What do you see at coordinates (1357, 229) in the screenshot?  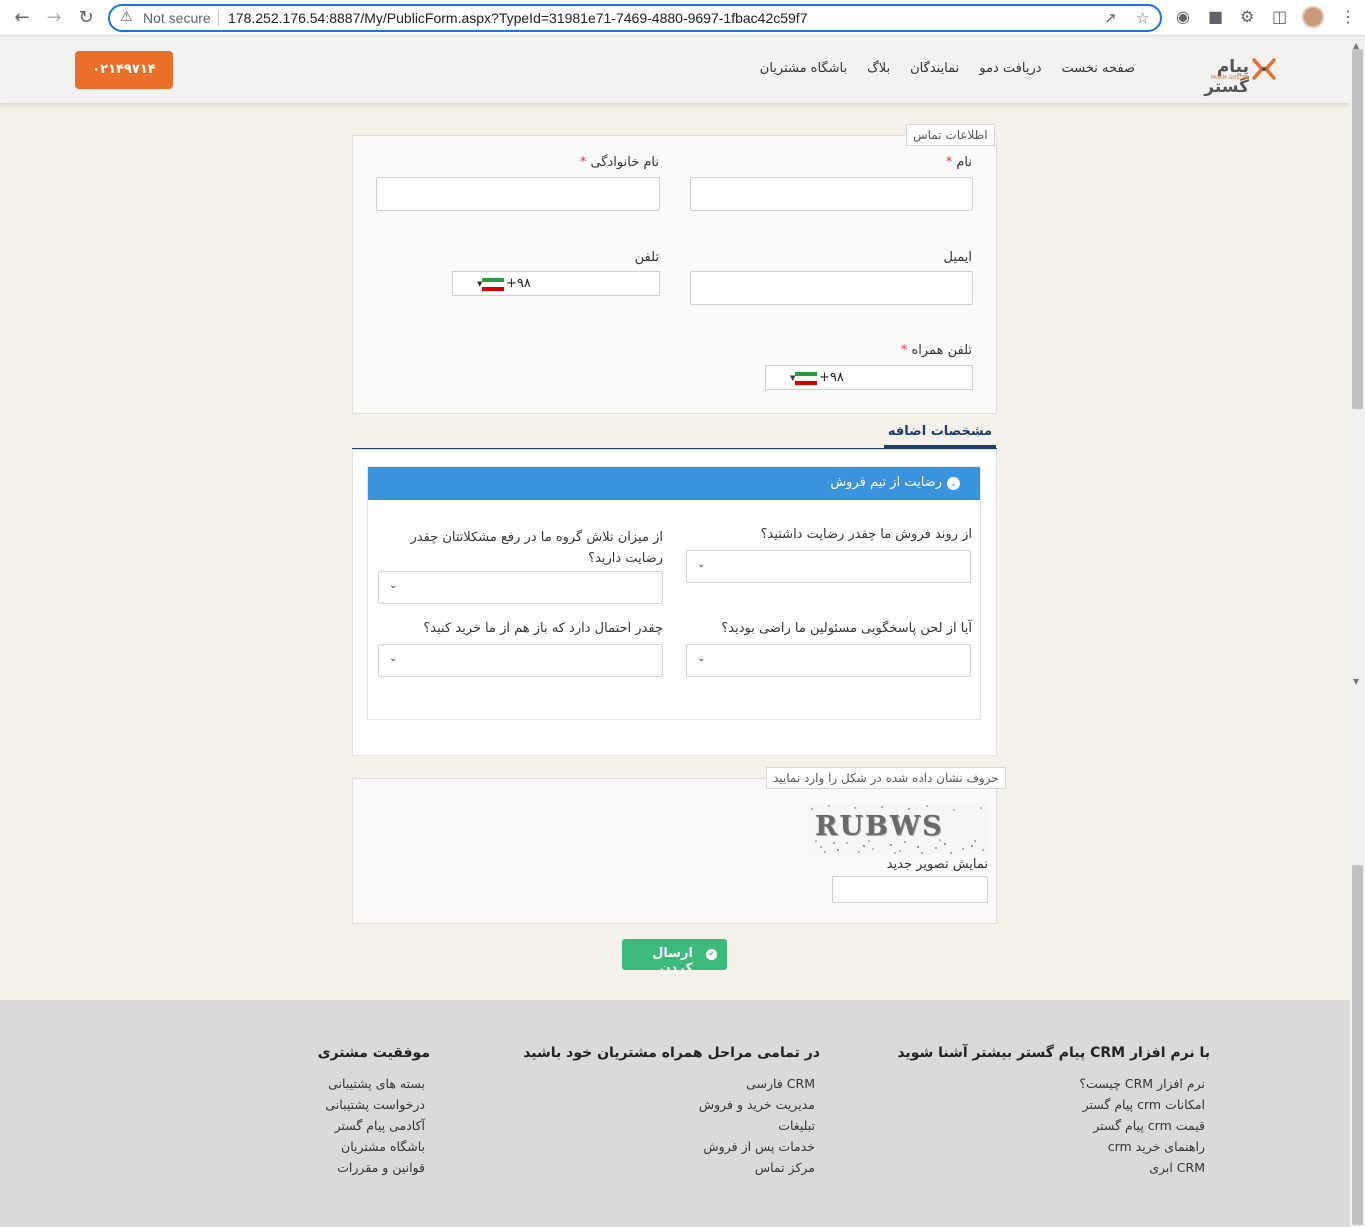 I see `scroll-thumb` at bounding box center [1357, 229].